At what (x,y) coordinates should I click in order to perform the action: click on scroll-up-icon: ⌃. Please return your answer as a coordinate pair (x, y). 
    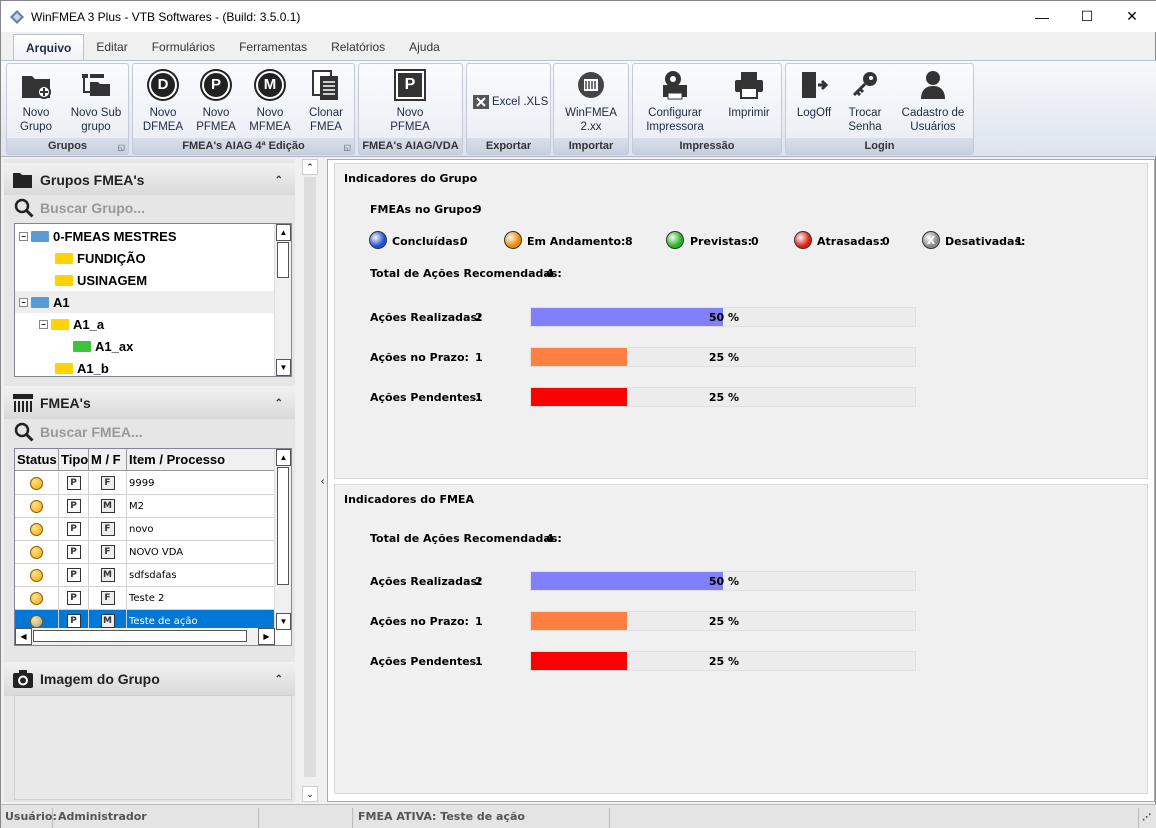
    Looking at the image, I should click on (310, 167).